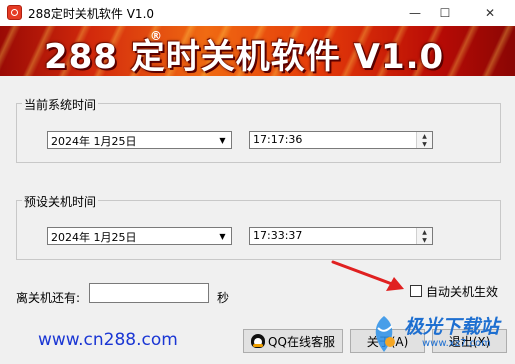 This screenshot has width=515, height=364. Describe the element at coordinates (416, 291) in the screenshot. I see `auto-shutdown-checkbox` at that location.